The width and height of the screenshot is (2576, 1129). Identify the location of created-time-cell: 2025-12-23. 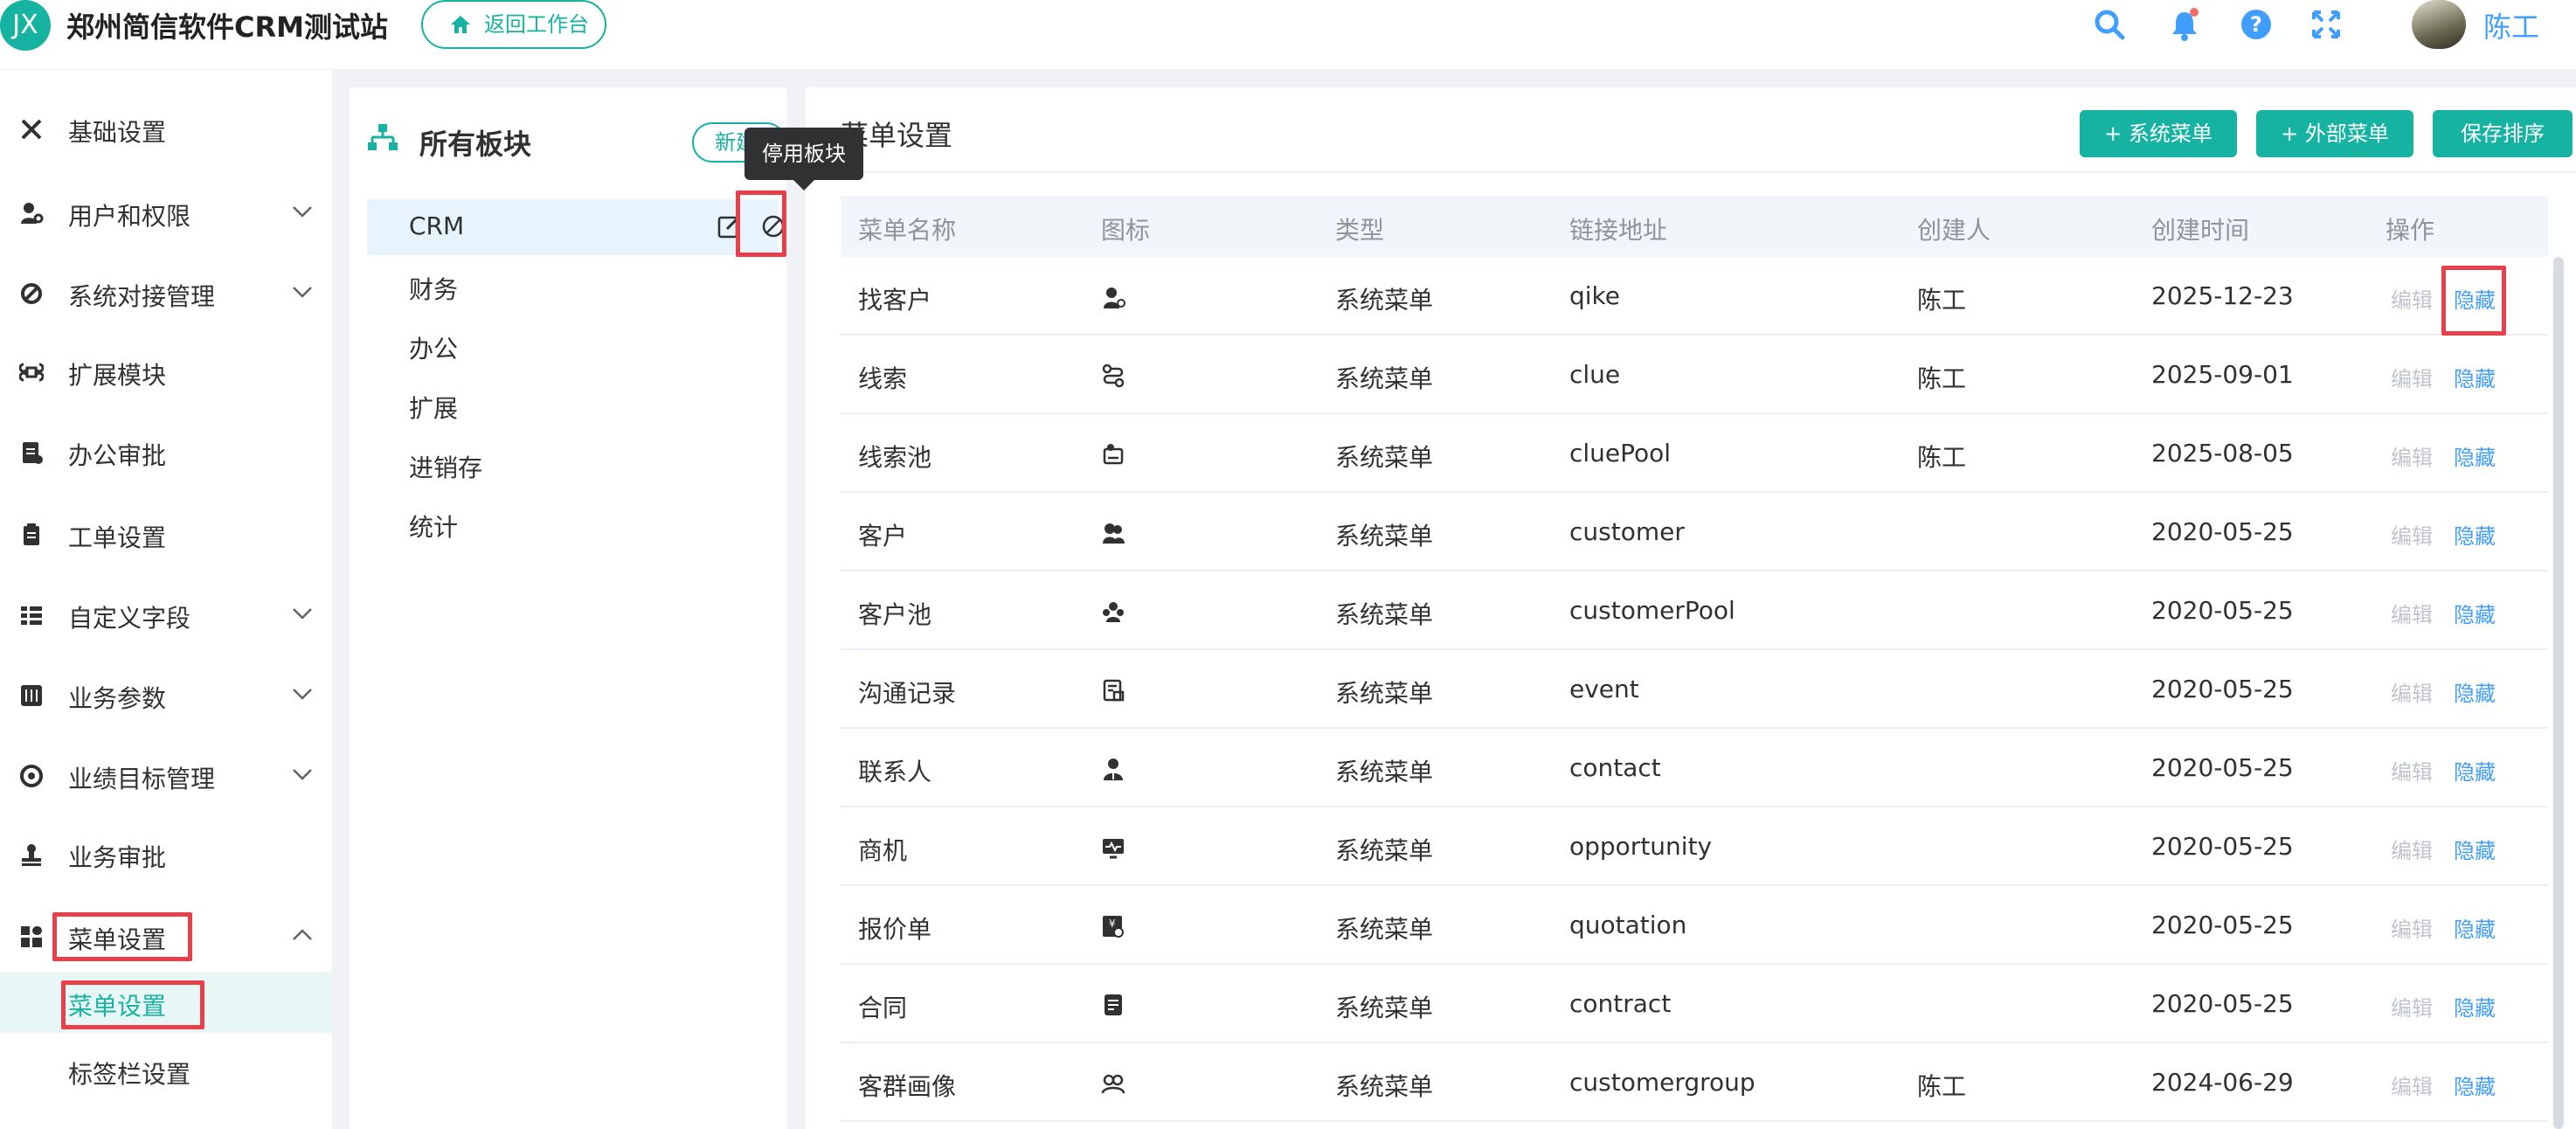
(2222, 295).